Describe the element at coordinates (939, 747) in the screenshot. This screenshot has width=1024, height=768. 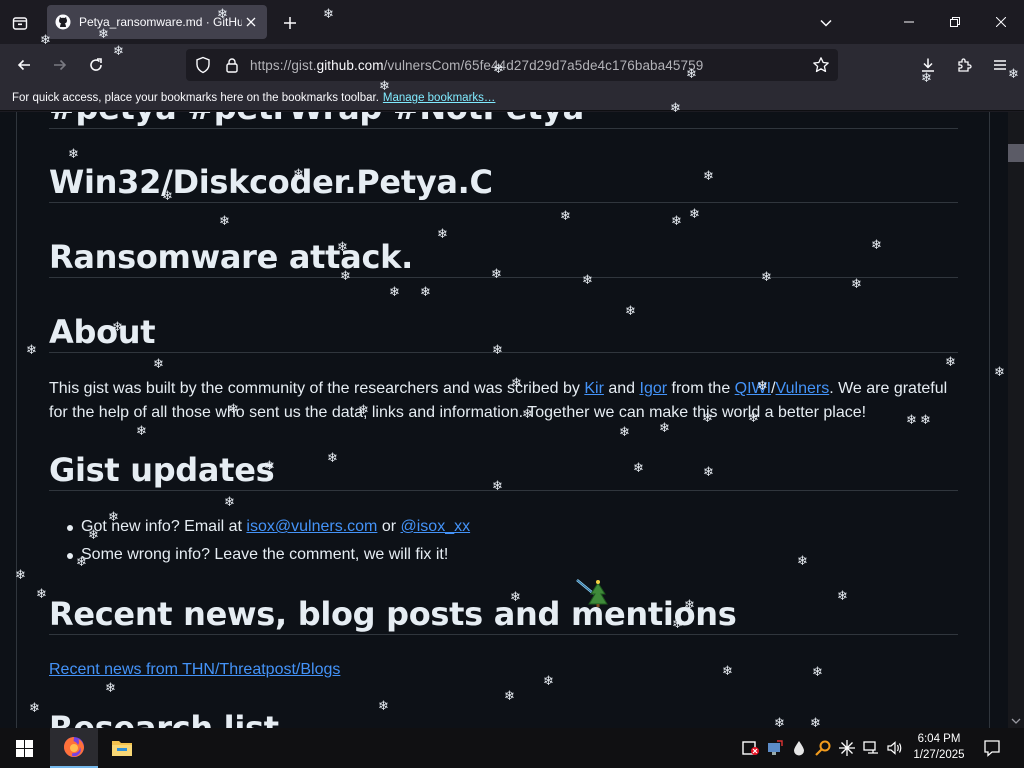
I see `system-clock: 6:04 PM 1/27/2025` at that location.